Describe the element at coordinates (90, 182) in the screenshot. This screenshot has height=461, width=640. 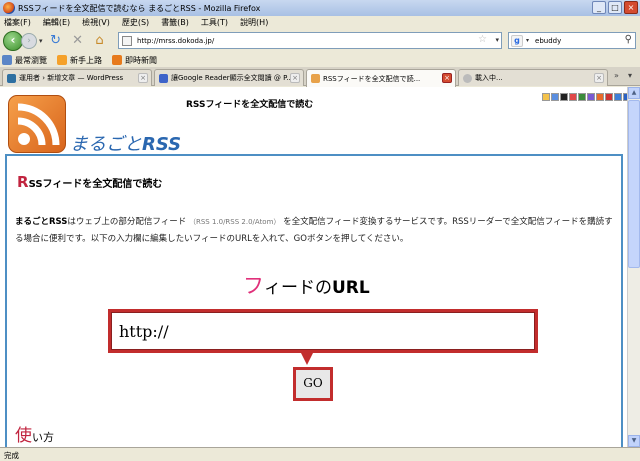
I see `section-heading: RSSフィードを全文配信で読む` at that location.